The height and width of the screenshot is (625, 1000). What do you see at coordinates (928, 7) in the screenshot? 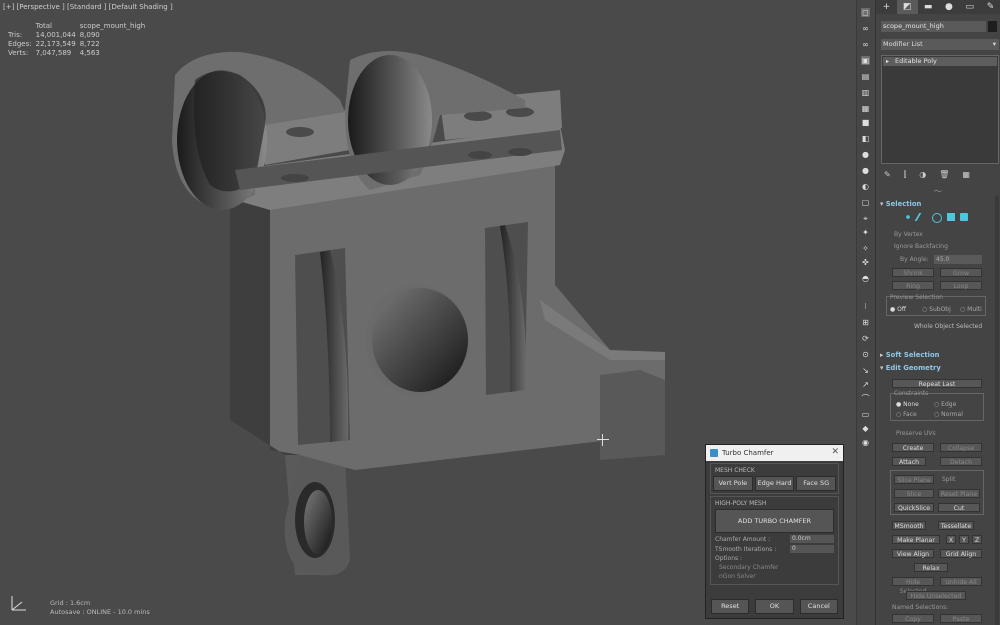
I see `hierarchy-tab-icon: ▬` at bounding box center [928, 7].